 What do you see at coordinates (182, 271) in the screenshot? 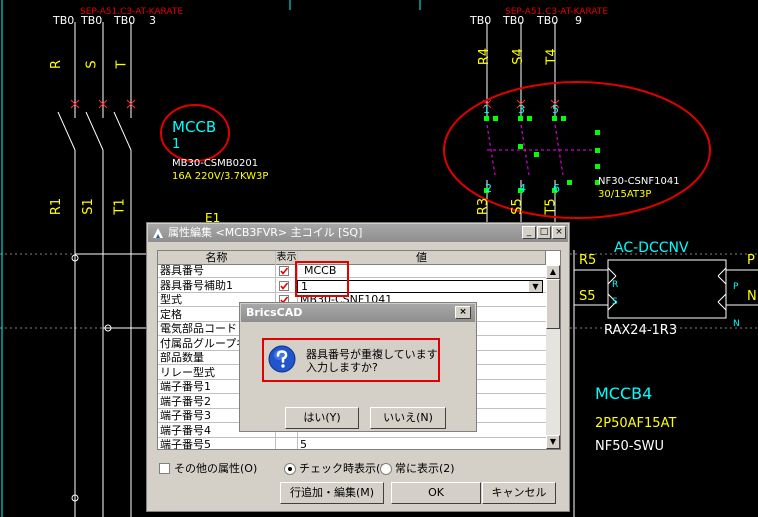
I see `attribute-name: 器具番号` at bounding box center [182, 271].